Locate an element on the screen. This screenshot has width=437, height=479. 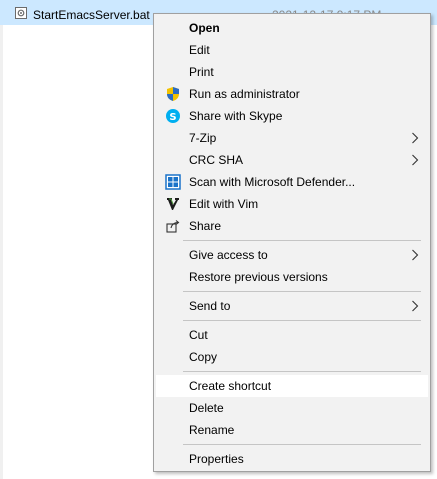
menu-item-properties: Properties is located at coordinates (292, 459).